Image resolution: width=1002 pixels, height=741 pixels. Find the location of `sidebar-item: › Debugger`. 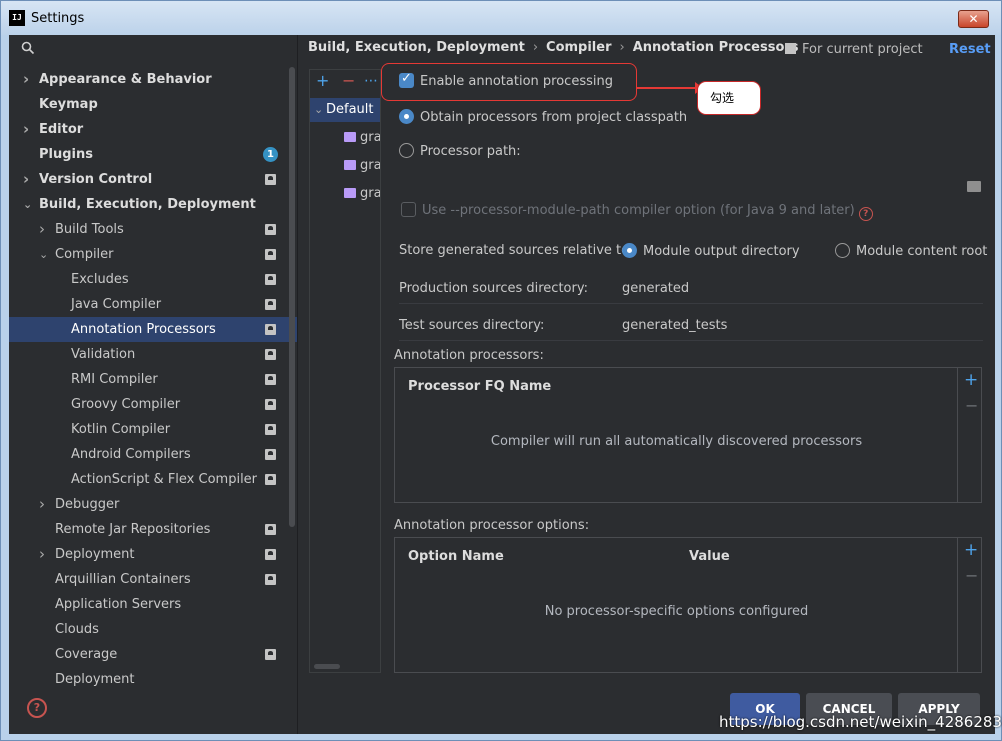

sidebar-item: › Debugger is located at coordinates (153, 504).